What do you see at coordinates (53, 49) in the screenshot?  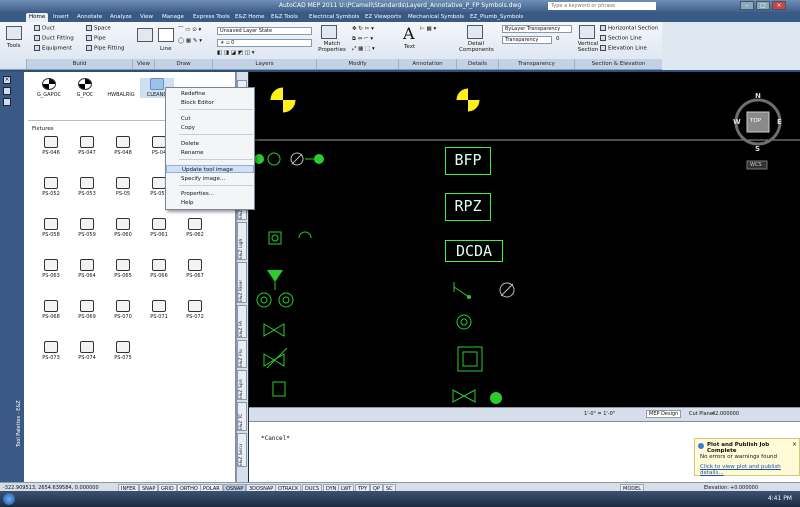 I see `equipment-button: Equipment` at bounding box center [53, 49].